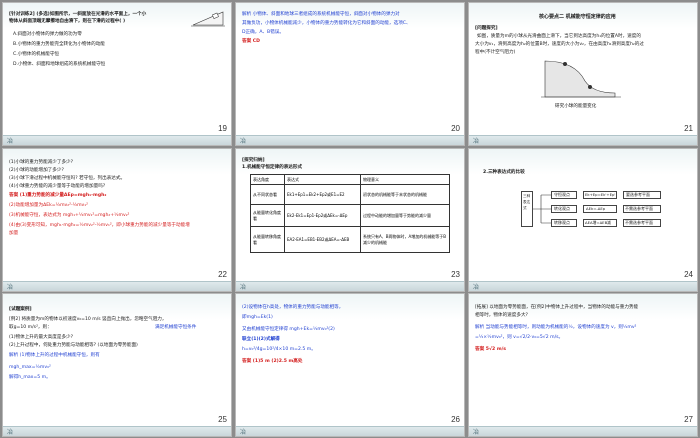 Image resolution: width=700 pixels, height=438 pixels. I want to click on table-cell: Ek2-Ek1=Ep1-Ep2或ΔEk=-ΔEp, so click(322, 215).